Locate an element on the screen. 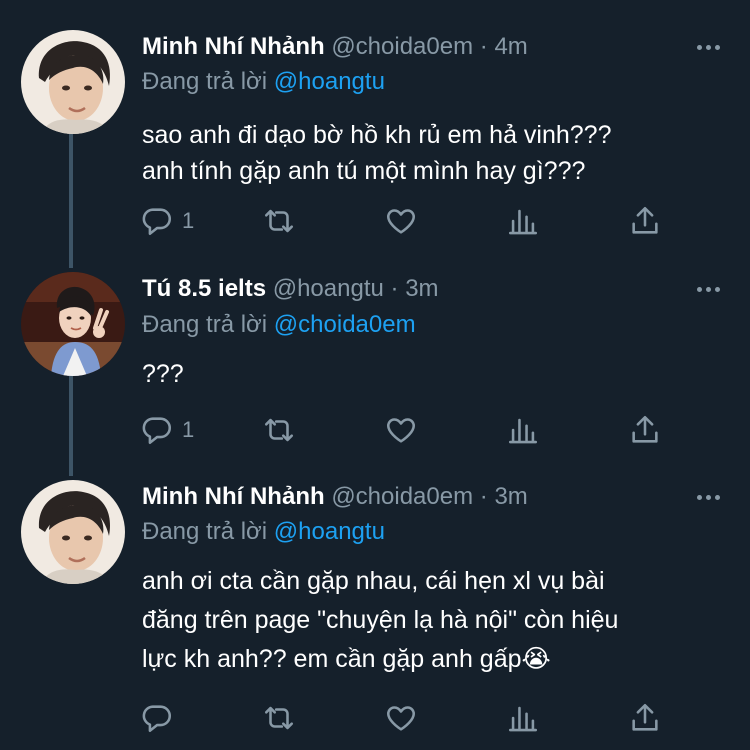 The height and width of the screenshot is (750, 750). tweet-header: Minh Nhí Nhảnh @choida0em · 4m is located at coordinates (335, 47).